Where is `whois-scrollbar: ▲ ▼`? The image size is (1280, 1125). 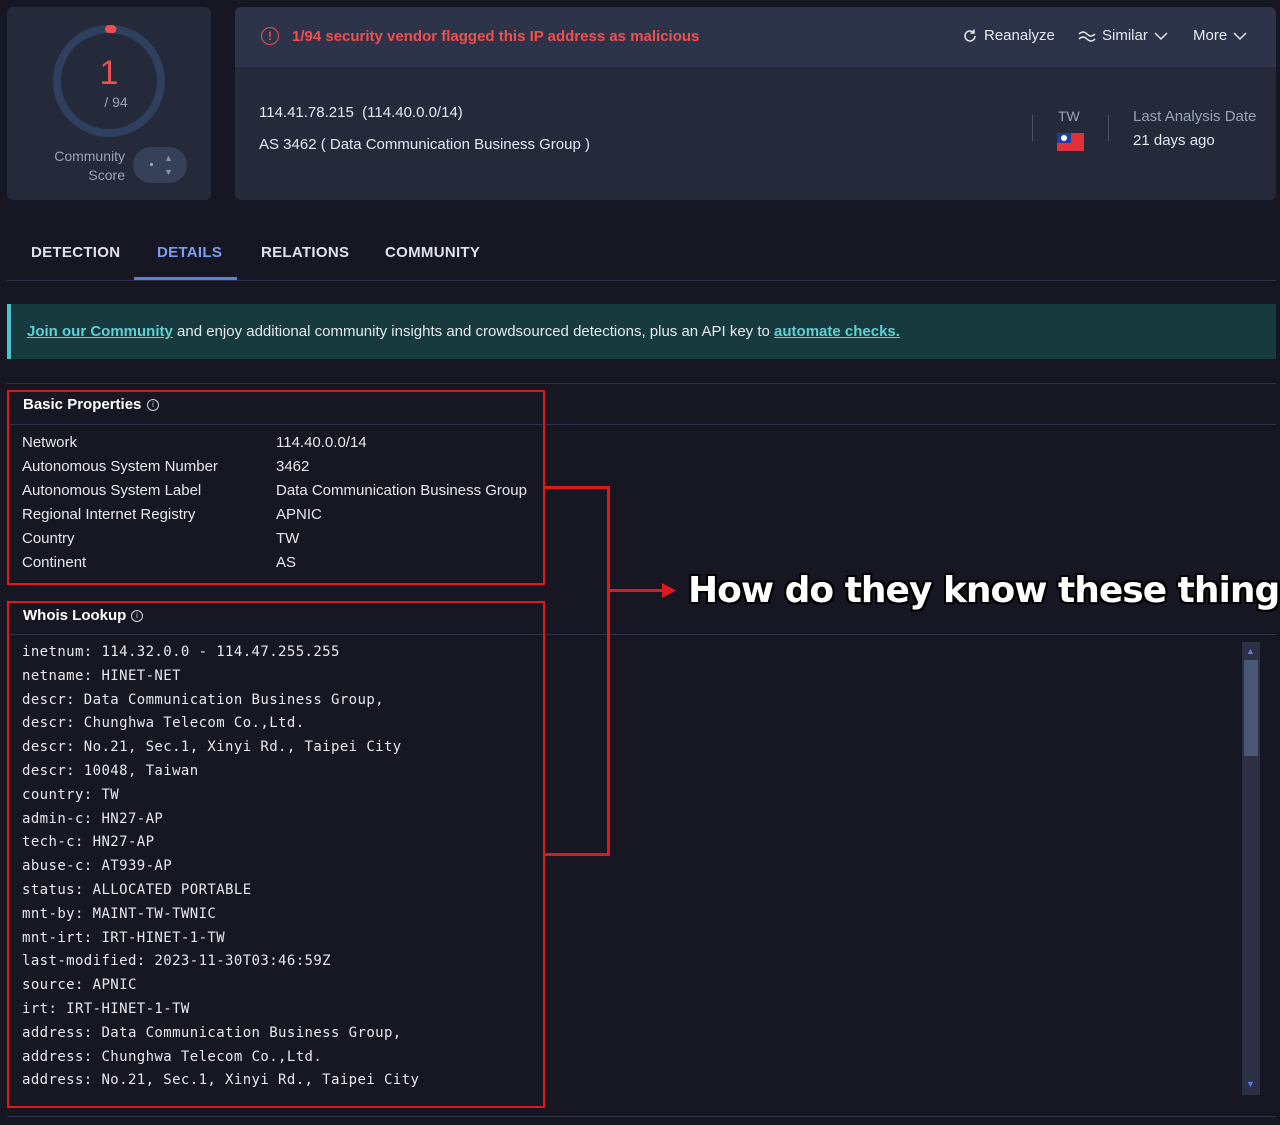 whois-scrollbar: ▲ ▼ is located at coordinates (1251, 868).